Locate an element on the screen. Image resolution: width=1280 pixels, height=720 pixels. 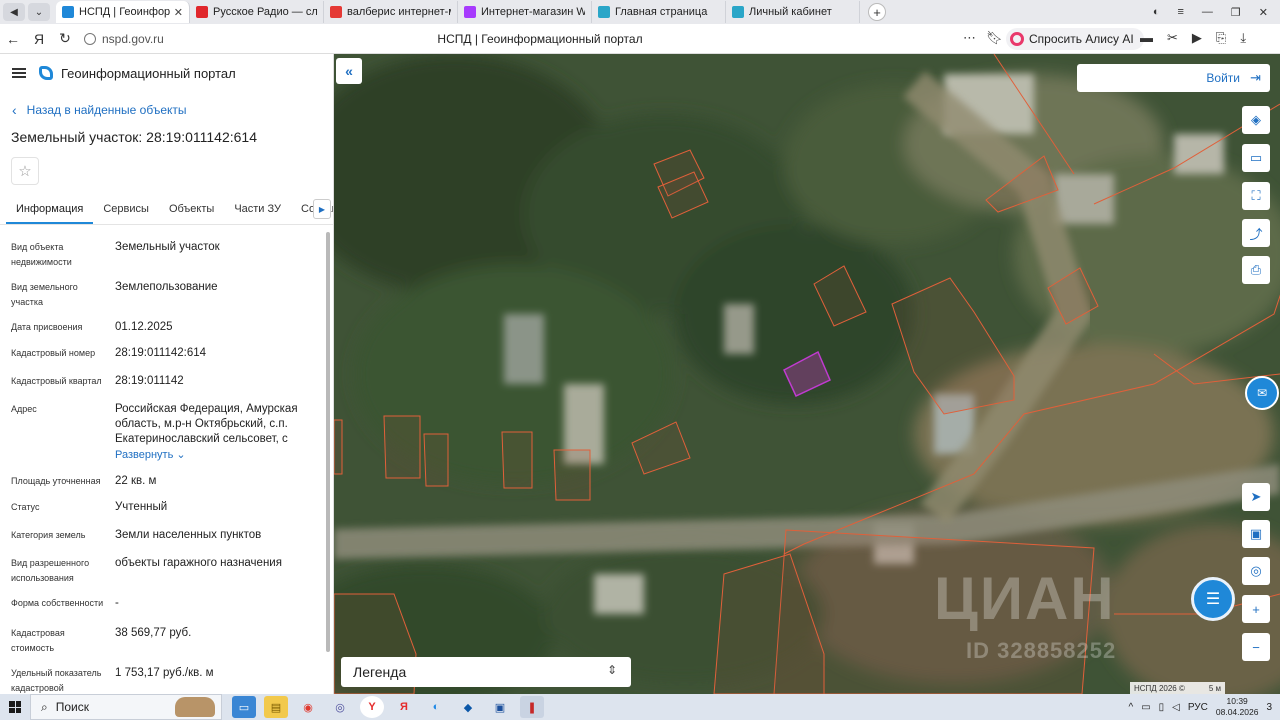
yandex-icon-2: Я is located at coordinates (404, 707).